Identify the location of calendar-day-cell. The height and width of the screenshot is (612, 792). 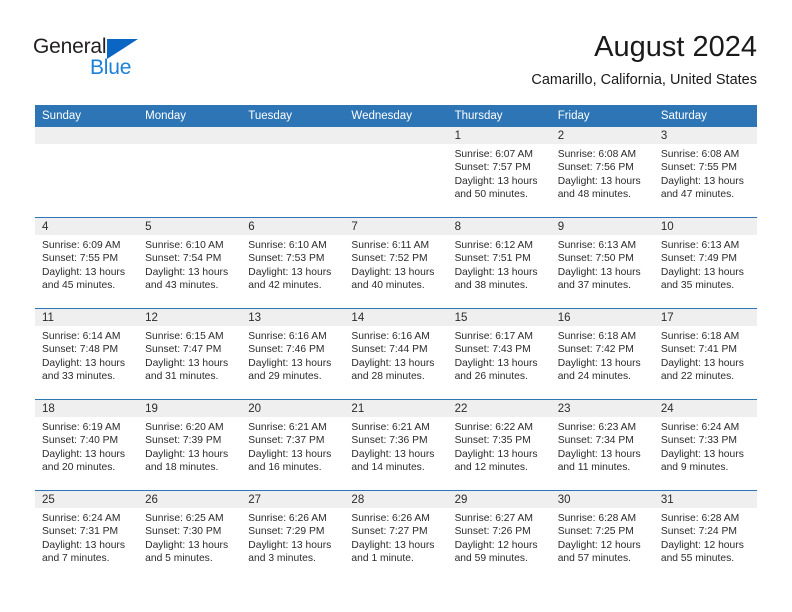
(396, 172).